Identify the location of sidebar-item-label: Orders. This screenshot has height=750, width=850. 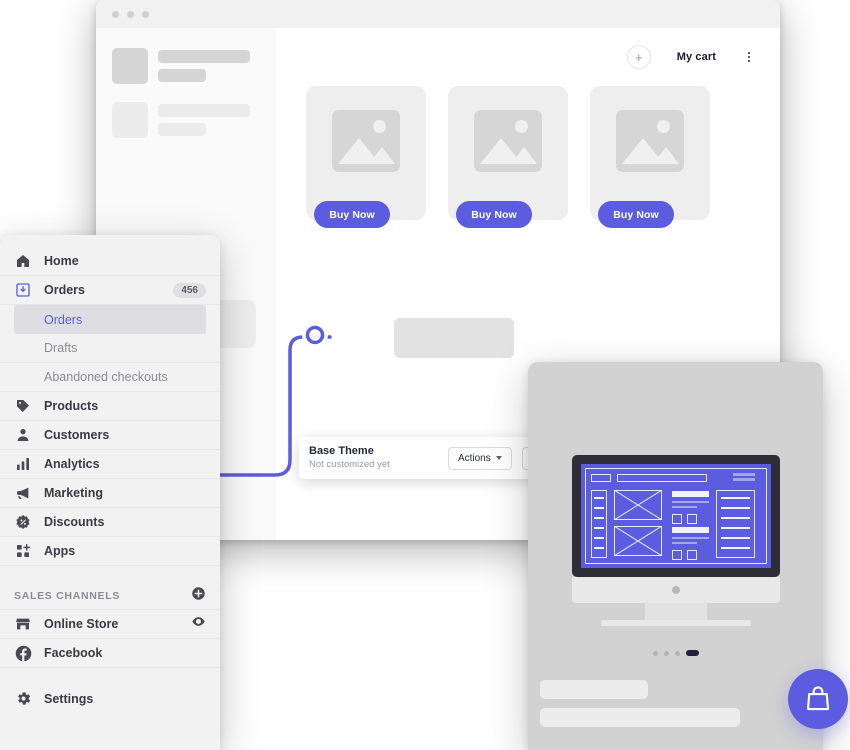
(64, 290).